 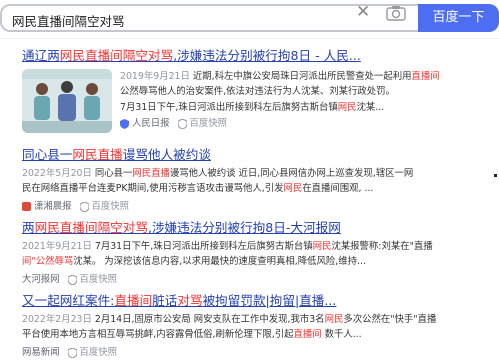 What do you see at coordinates (249, 18) in the screenshot?
I see `search-bar: 网民直播间隔空对骂 ✕ 百度一下` at bounding box center [249, 18].